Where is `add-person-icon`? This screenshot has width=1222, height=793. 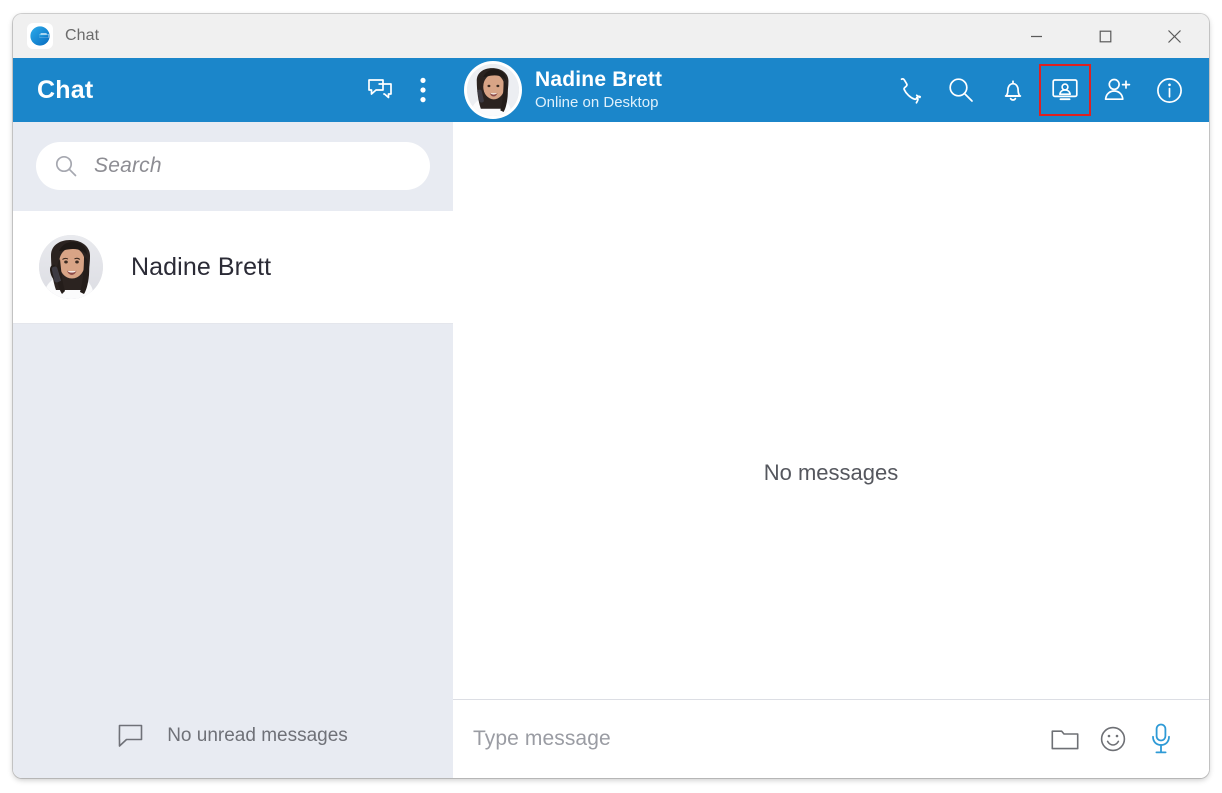 add-person-icon is located at coordinates (1117, 90).